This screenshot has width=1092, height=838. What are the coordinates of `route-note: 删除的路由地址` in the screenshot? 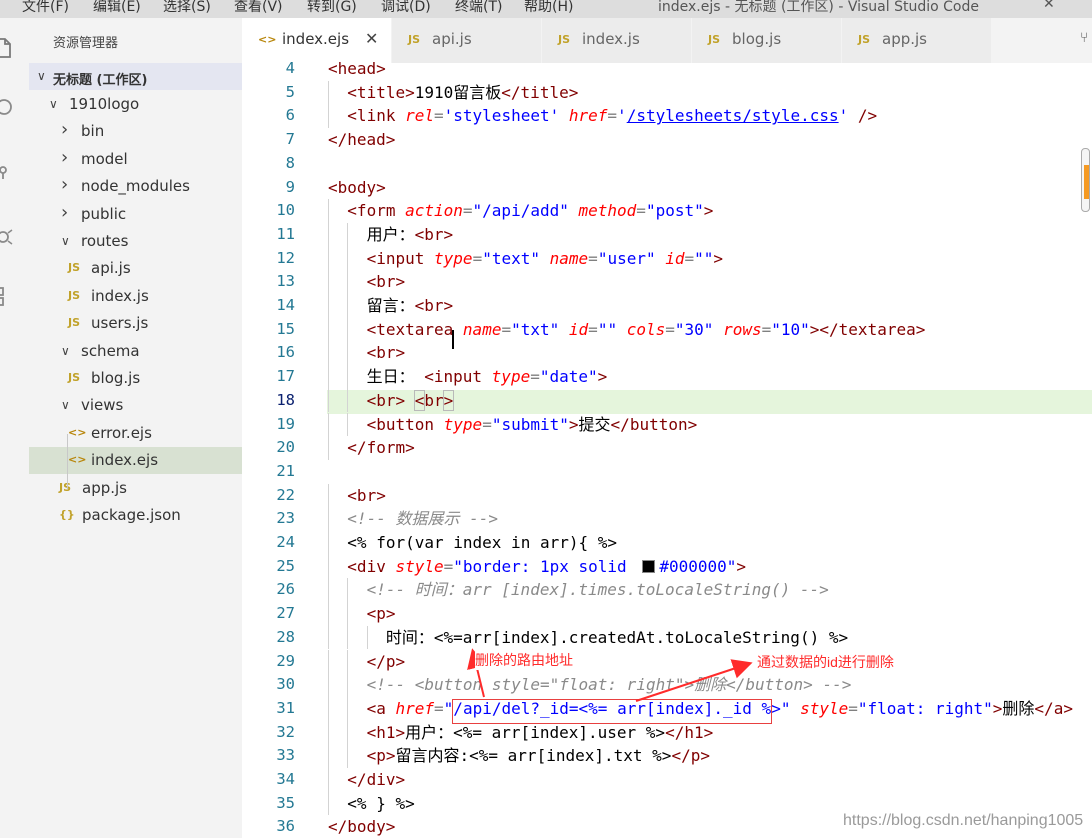 It's located at (524, 660).